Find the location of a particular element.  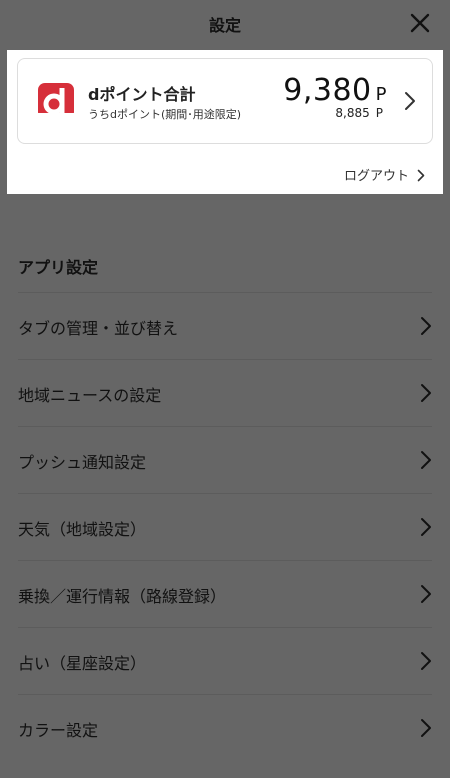

menu-item-label: 占い（星座設定） is located at coordinates (82, 663).